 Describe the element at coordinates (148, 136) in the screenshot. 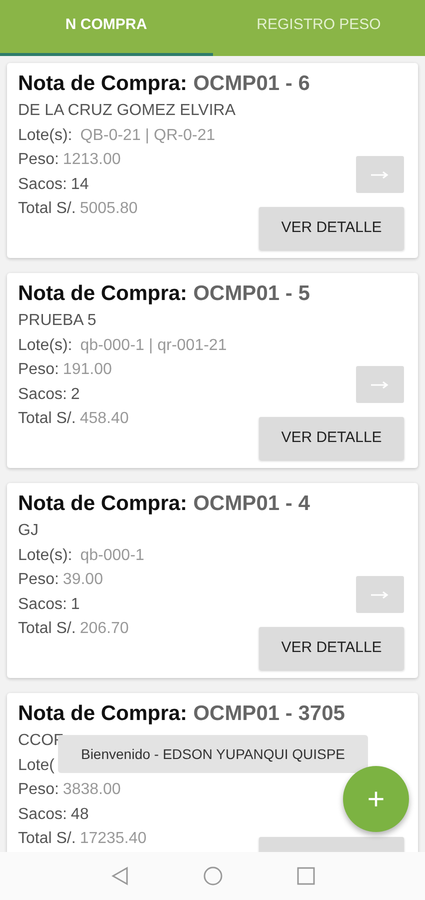

I see `lots-value: QB-0-21 | QR-0-21` at that location.